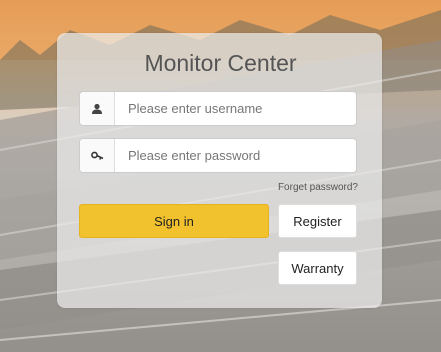 This screenshot has width=441, height=352. I want to click on username-field, so click(218, 108).